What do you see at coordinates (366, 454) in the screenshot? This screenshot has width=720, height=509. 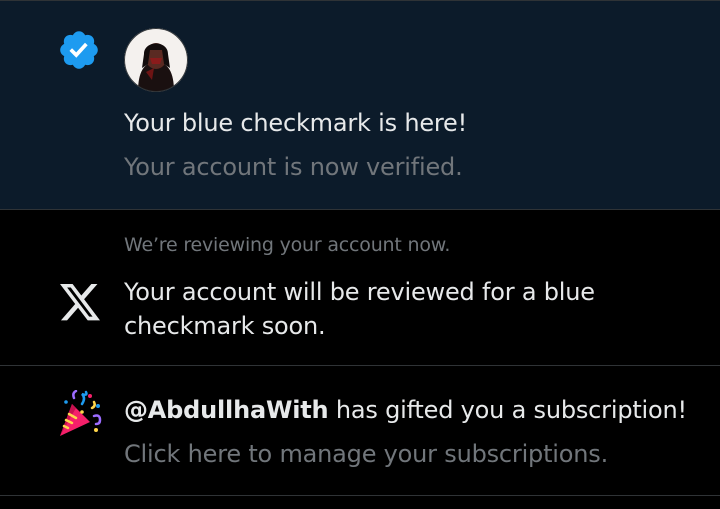 I see `manage-subscriptions-link: Click here to manage your subscriptions.` at bounding box center [366, 454].